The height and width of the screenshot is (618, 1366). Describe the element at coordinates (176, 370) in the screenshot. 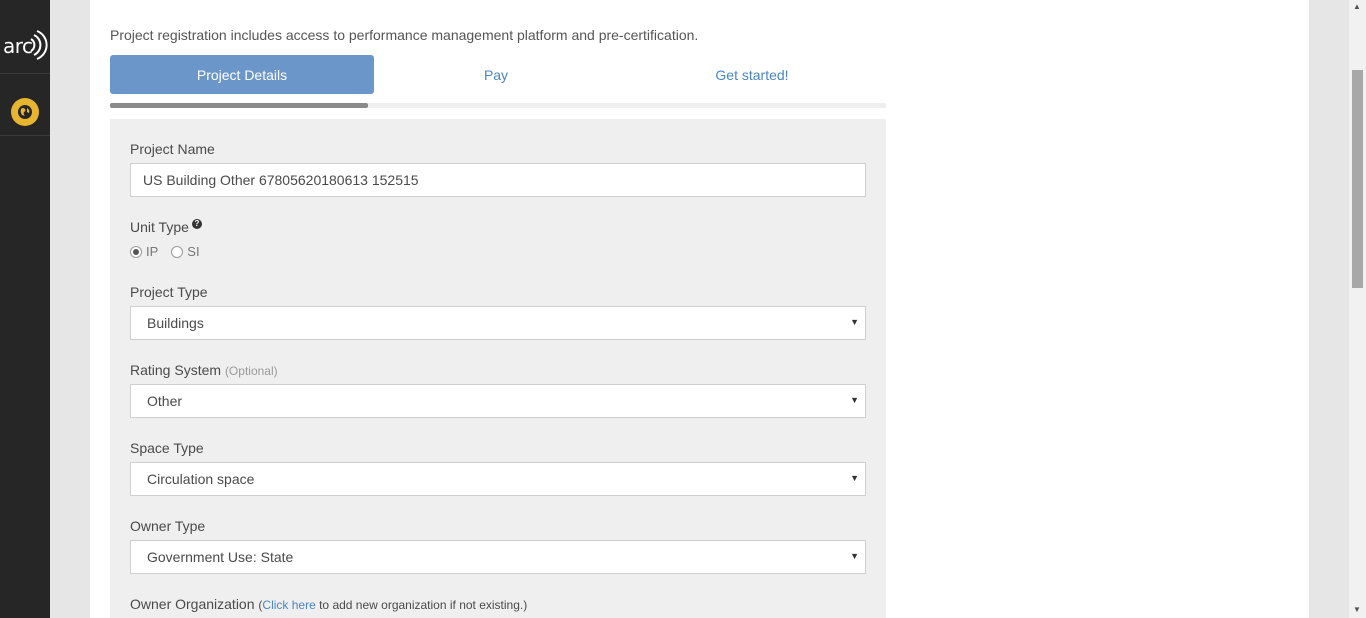

I see `rating-system-label-text: Rating System` at that location.